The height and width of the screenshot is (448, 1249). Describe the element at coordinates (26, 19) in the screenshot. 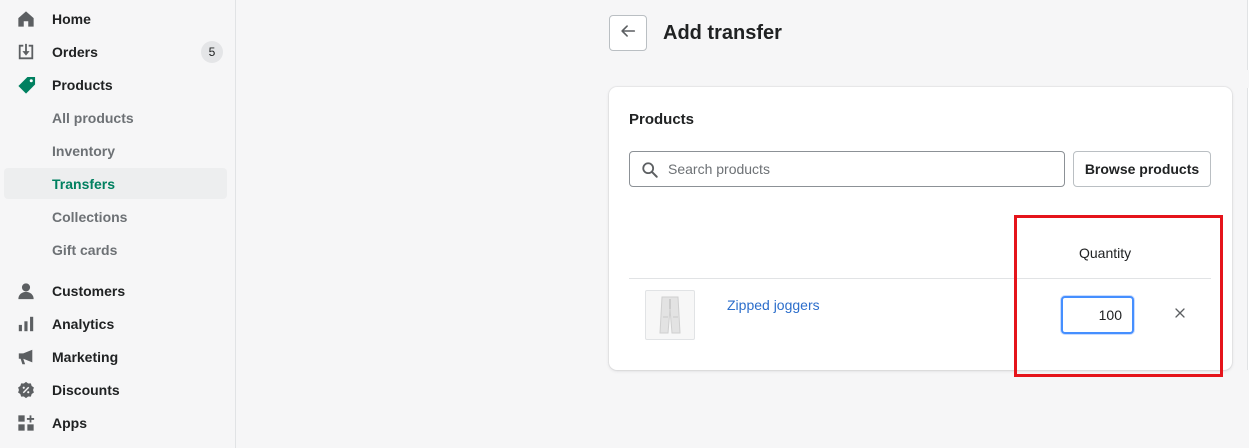

I see `home-icon` at that location.